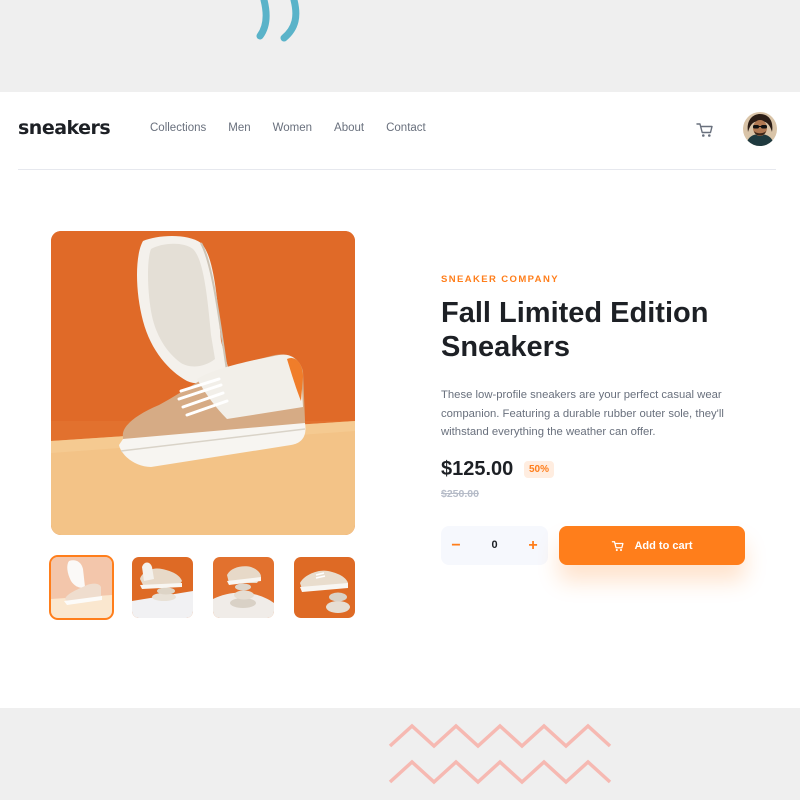 The image size is (800, 800). I want to click on quantity-stepper: − 0 +, so click(494, 545).